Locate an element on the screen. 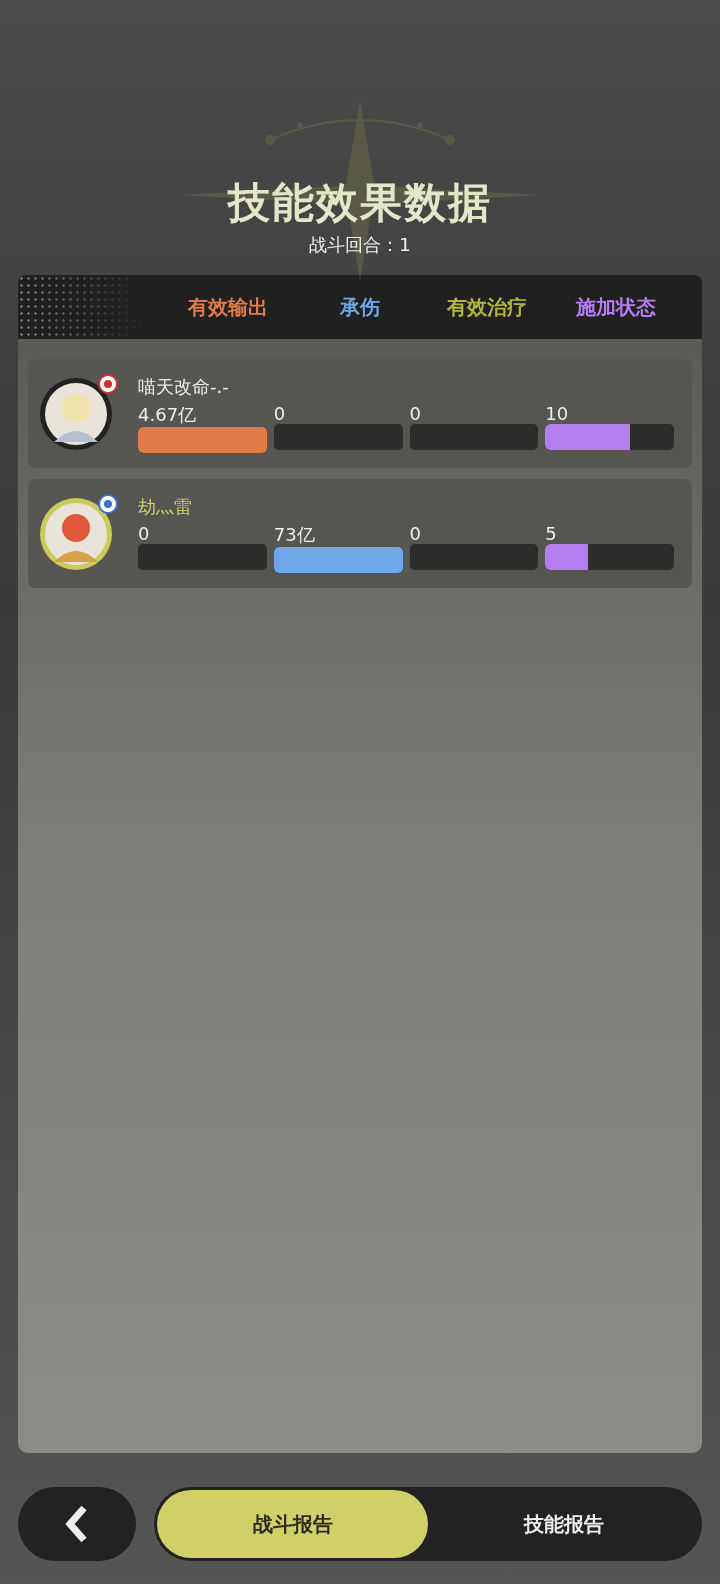 This screenshot has width=720, height=1584. report-tab: 技能报告 is located at coordinates (563, 1524).